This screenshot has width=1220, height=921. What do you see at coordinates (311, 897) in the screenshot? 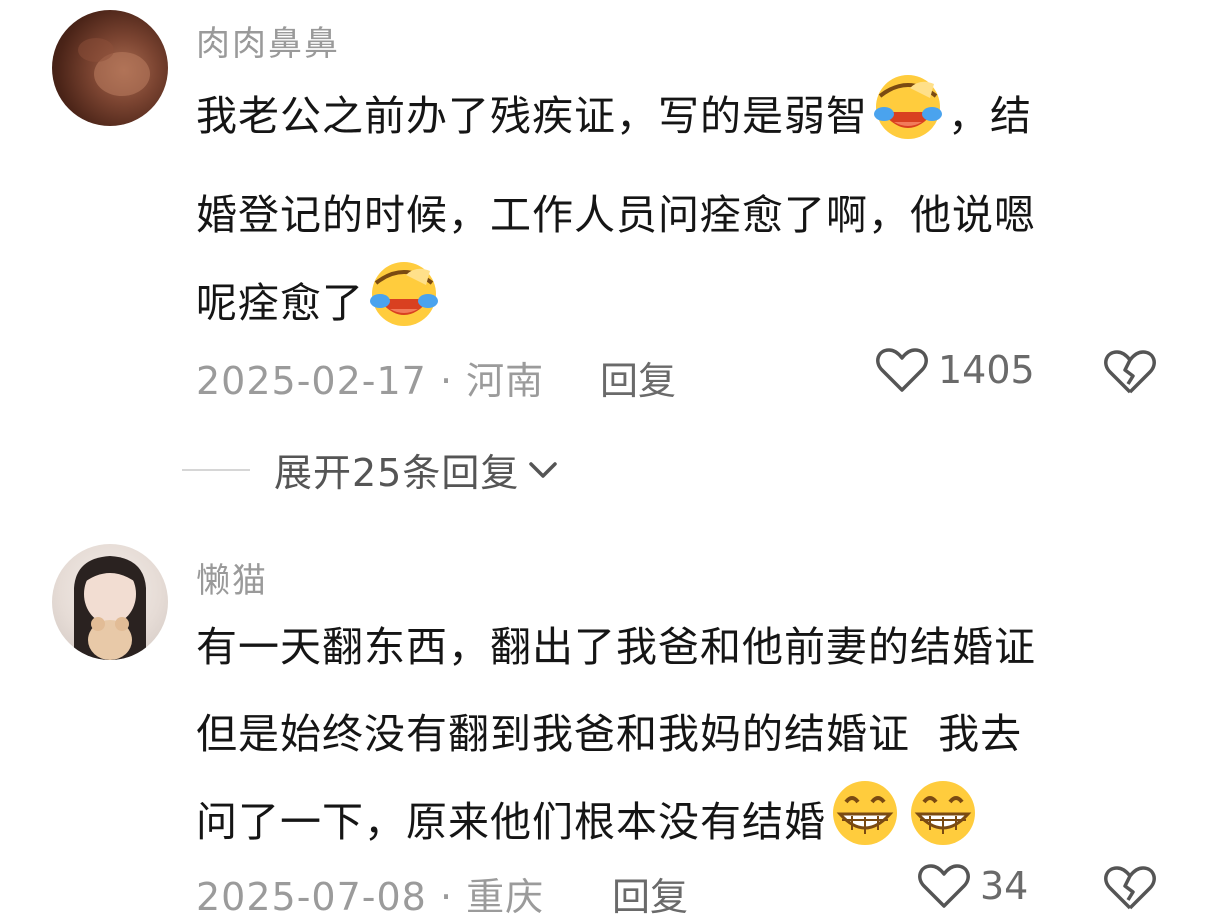
I see `comment-date: 2025-07-08` at bounding box center [311, 897].